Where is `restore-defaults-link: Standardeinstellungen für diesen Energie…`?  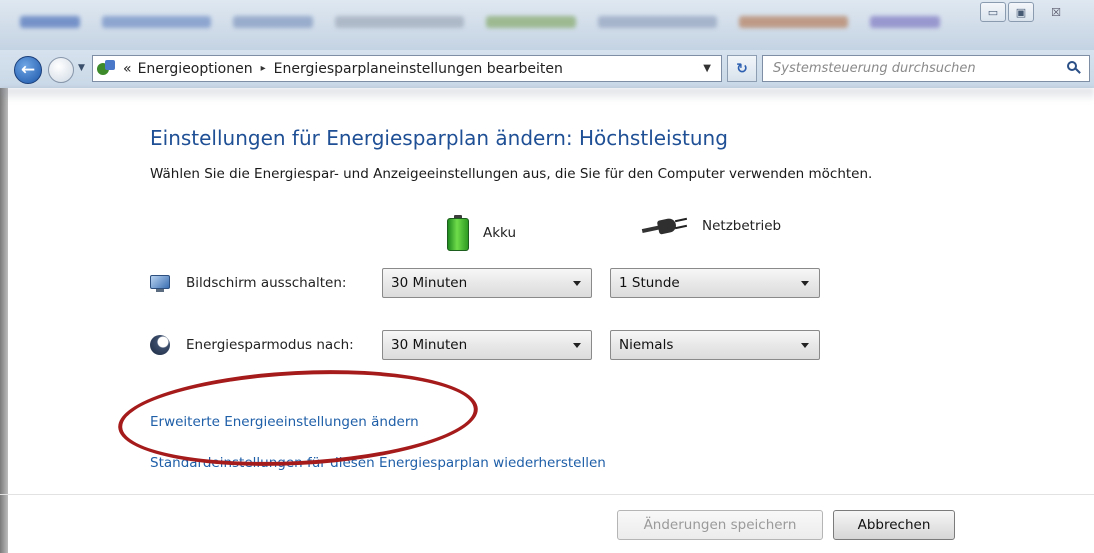 restore-defaults-link: Standardeinstellungen für diesen Energie… is located at coordinates (378, 463).